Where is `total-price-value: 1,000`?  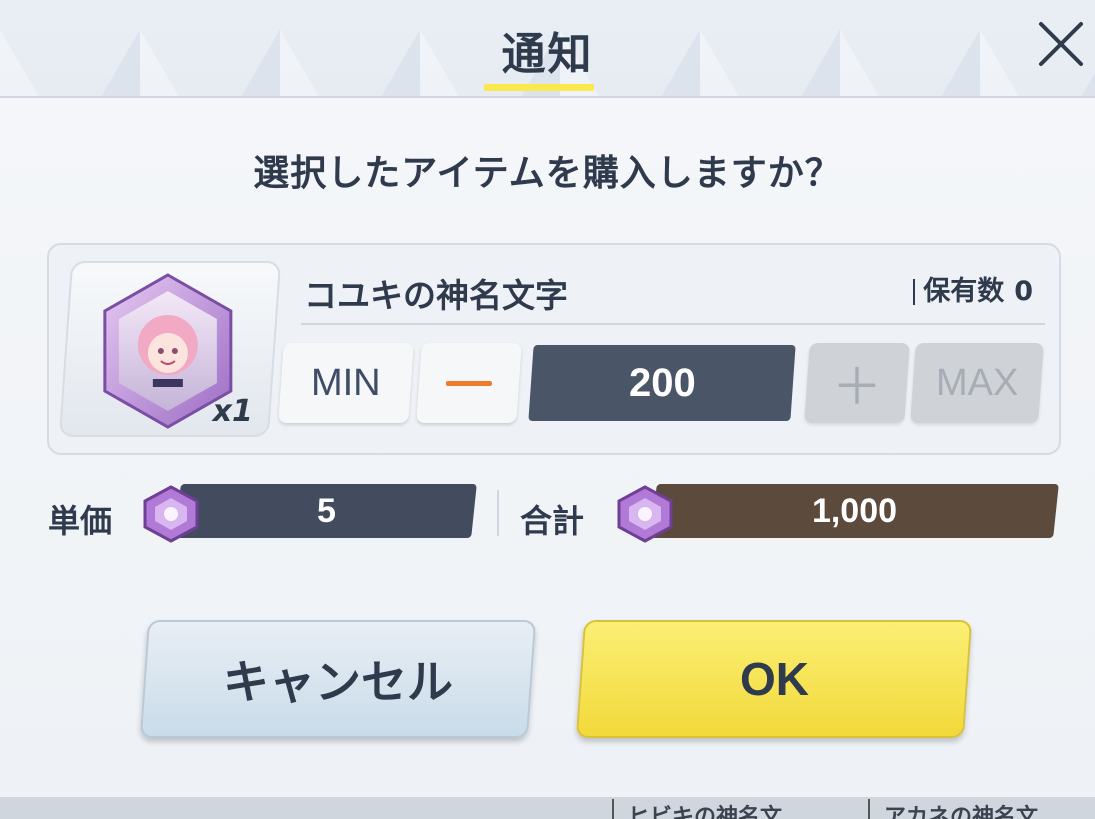 total-price-value: 1,000 is located at coordinates (855, 510).